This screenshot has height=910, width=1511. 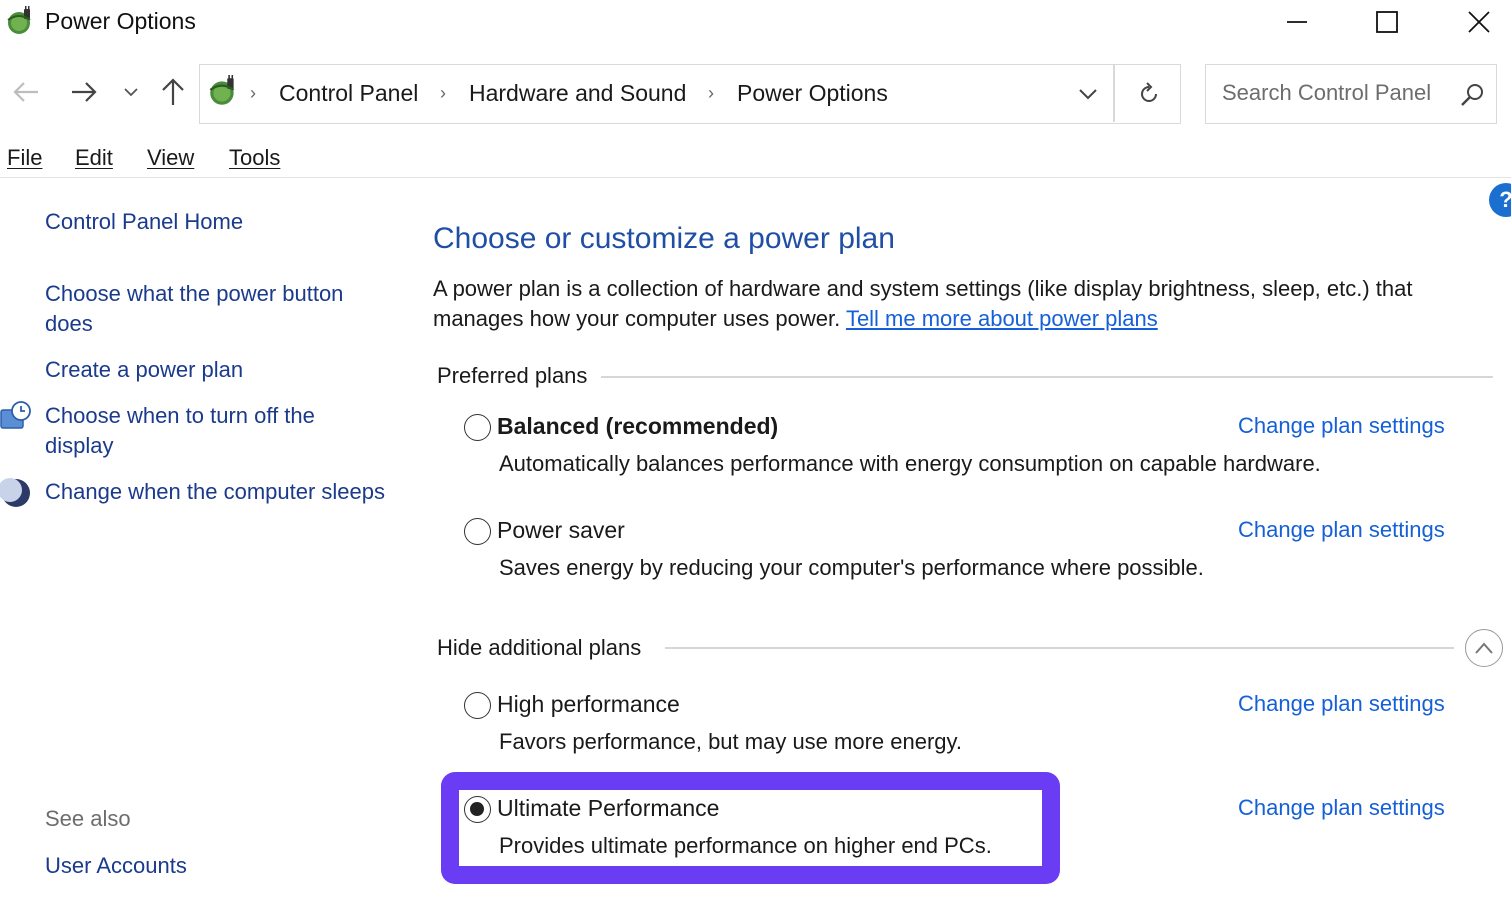 I want to click on close-button, so click(x=1479, y=22).